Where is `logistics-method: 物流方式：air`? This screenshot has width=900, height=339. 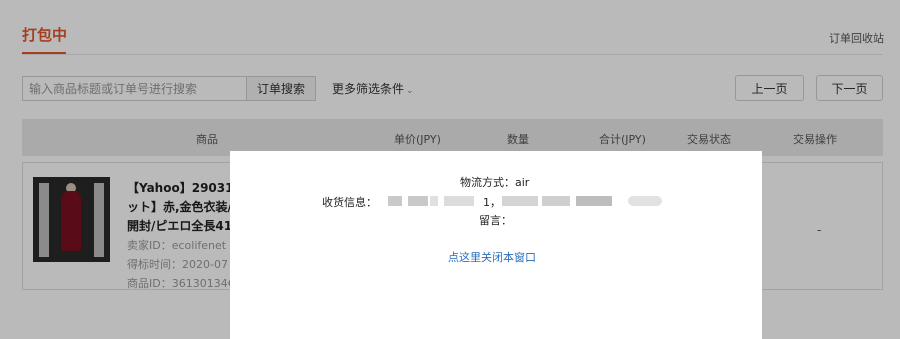 logistics-method: 物流方式：air is located at coordinates (495, 182).